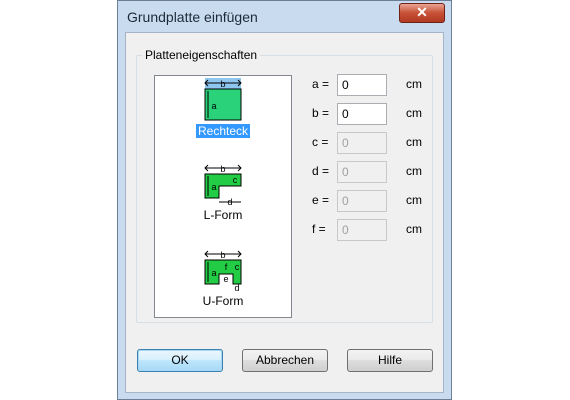  What do you see at coordinates (321, 84) in the screenshot?
I see `field-label-a: a =` at bounding box center [321, 84].